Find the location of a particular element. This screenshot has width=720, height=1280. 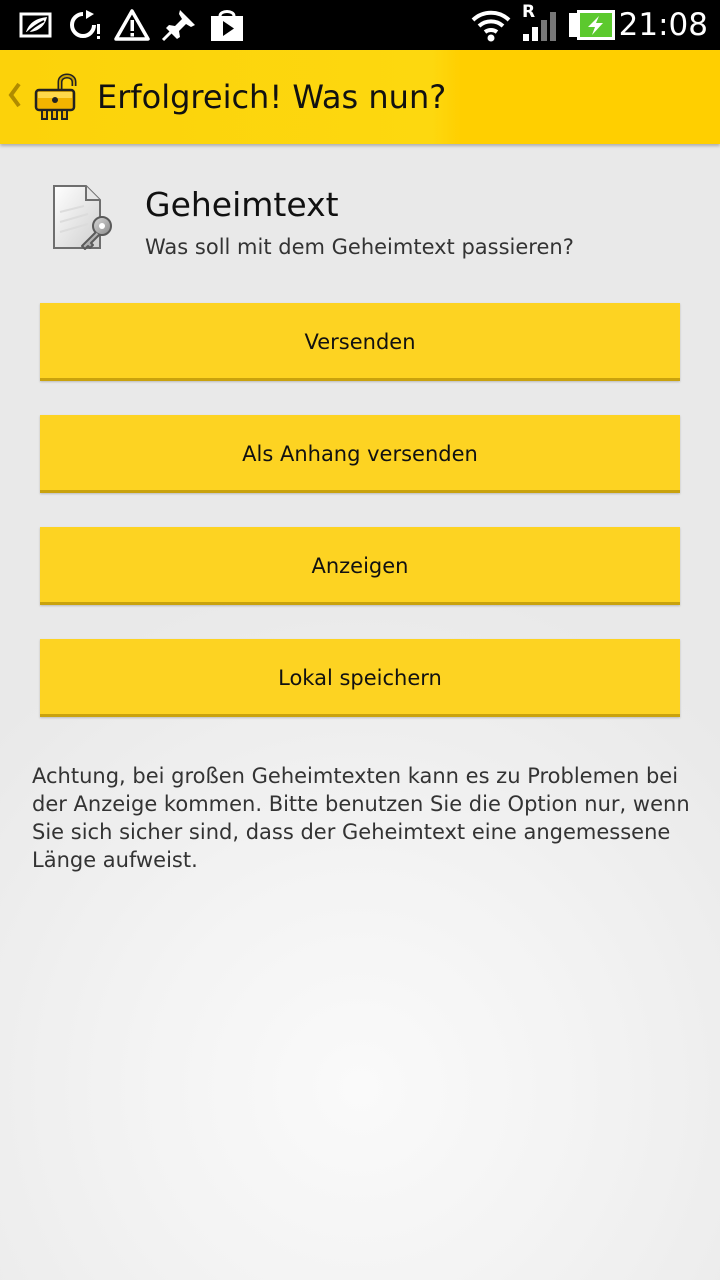

clock: 21:08 is located at coordinates (663, 25).